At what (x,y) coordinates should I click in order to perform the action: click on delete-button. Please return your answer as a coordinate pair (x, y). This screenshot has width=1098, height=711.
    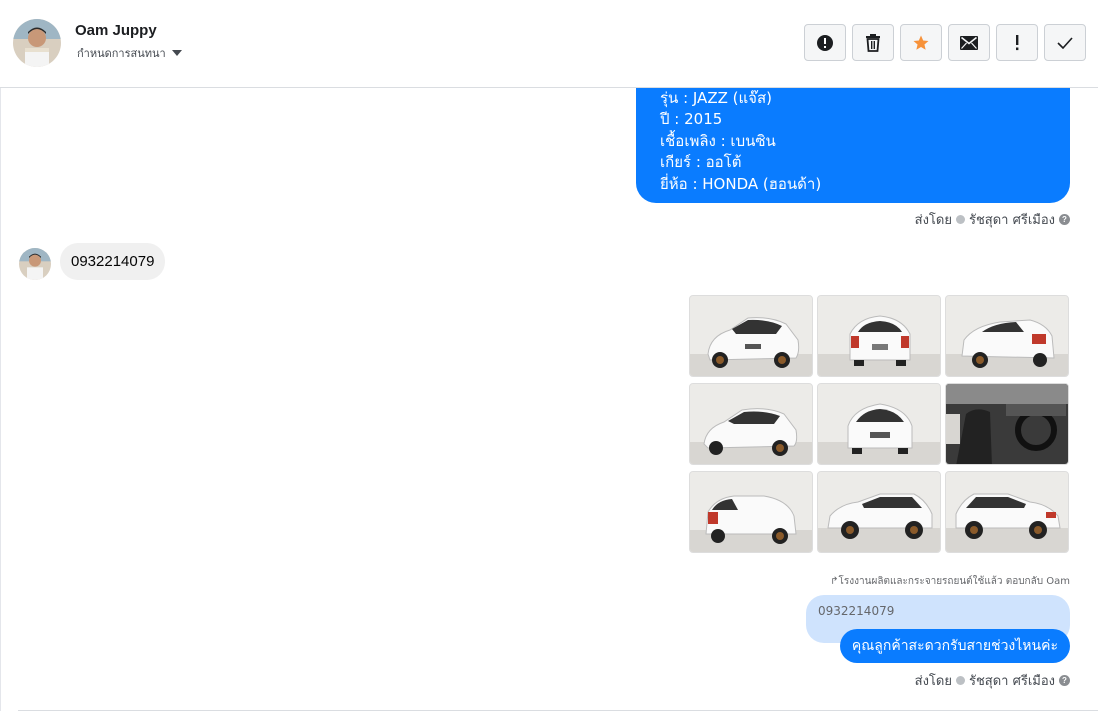
    Looking at the image, I should click on (873, 42).